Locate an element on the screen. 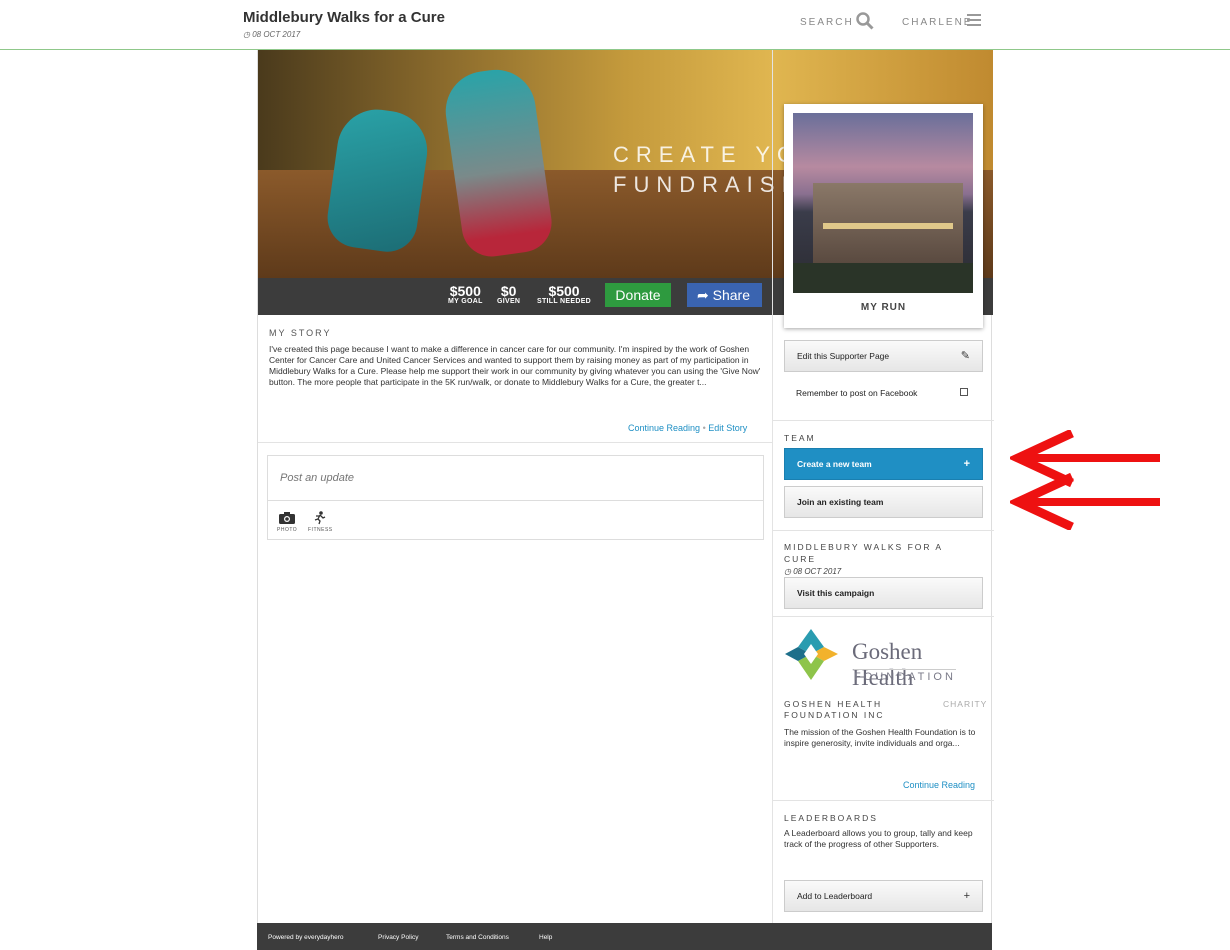  footer-terms-link: Terms and Conditions is located at coordinates (477, 937).